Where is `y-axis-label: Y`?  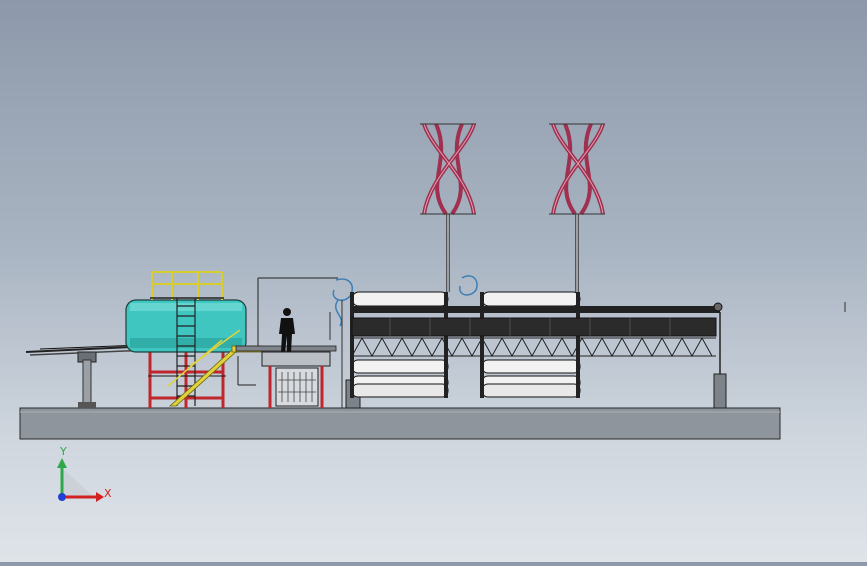 y-axis-label: Y is located at coordinates (63, 451).